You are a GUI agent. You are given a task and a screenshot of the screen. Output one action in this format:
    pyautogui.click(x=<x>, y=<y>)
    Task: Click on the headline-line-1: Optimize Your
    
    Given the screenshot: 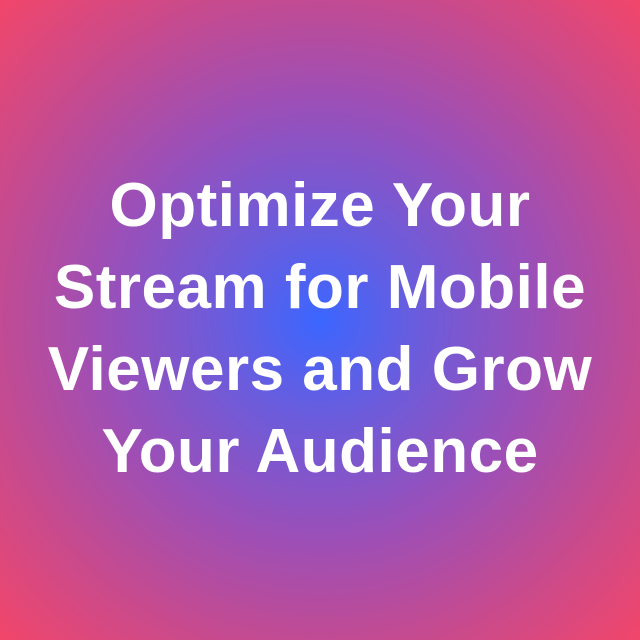 What is the action you would take?
    pyautogui.click(x=320, y=205)
    